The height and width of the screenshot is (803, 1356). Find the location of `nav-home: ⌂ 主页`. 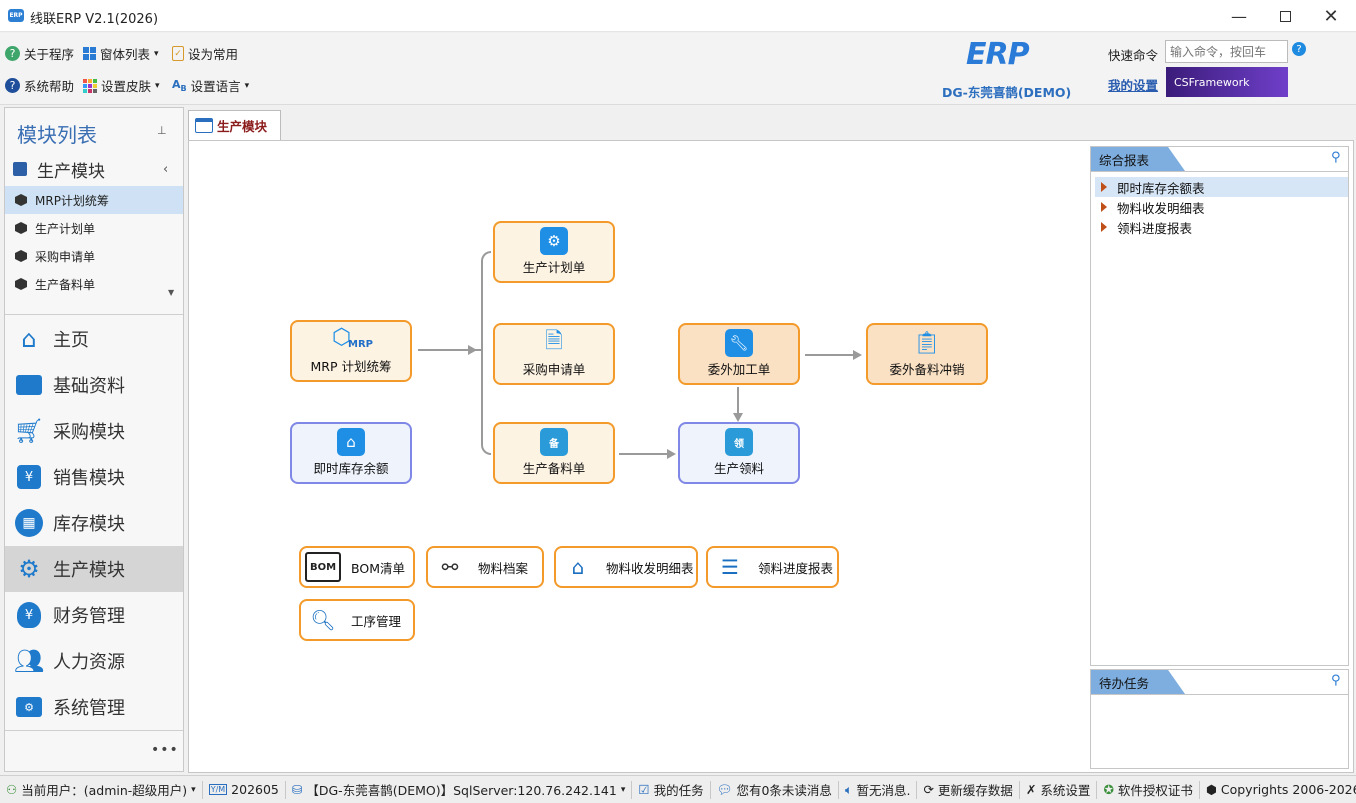

nav-home: ⌂ 主页 is located at coordinates (94, 339).